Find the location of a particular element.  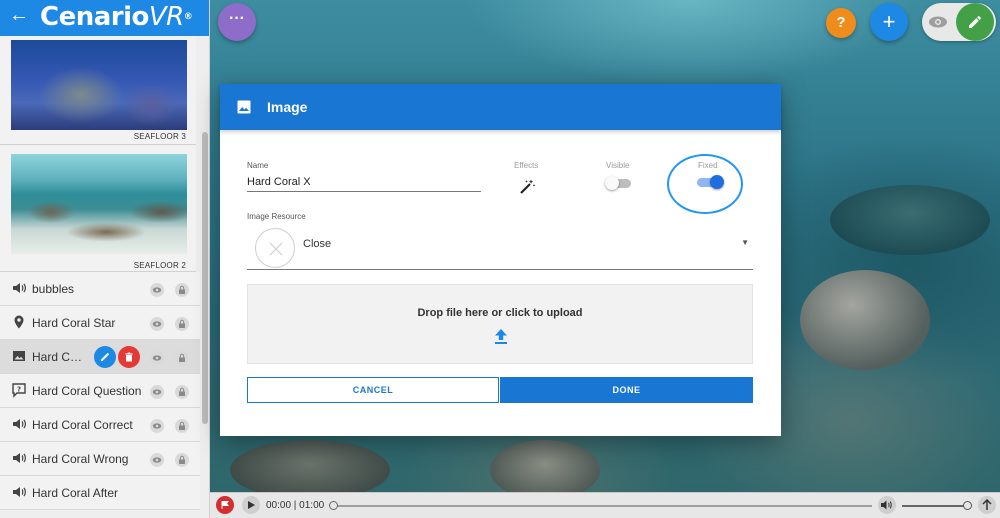

image-resource-label: Image Resource is located at coordinates (276, 216).